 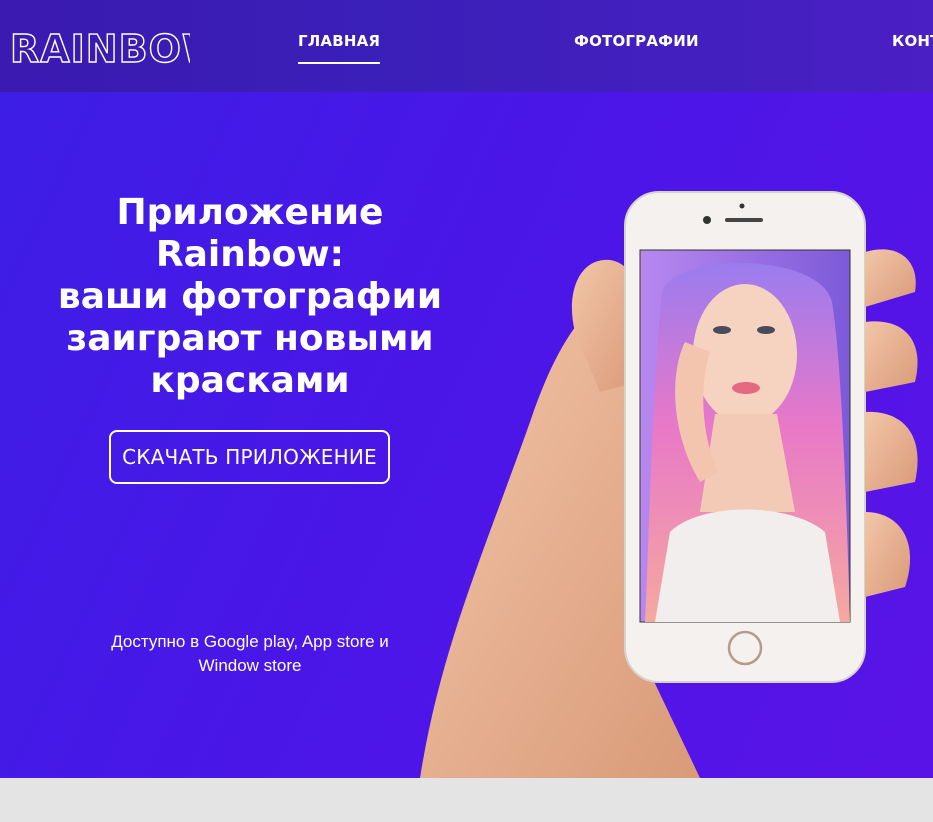 What do you see at coordinates (912, 41) in the screenshot?
I see `nav-contacts: КОНТАКТЫ` at bounding box center [912, 41].